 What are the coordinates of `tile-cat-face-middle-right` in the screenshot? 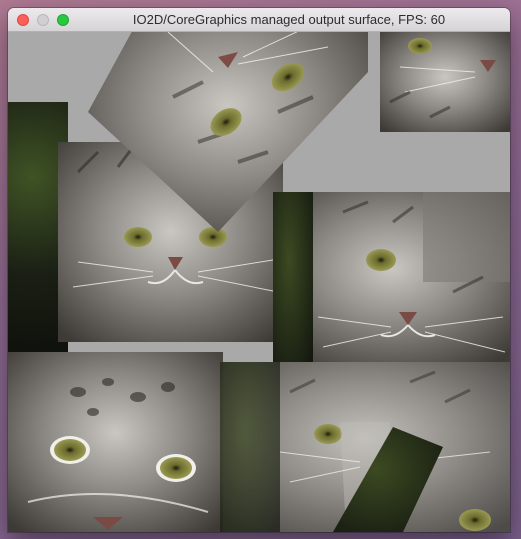 It's located at (391, 277).